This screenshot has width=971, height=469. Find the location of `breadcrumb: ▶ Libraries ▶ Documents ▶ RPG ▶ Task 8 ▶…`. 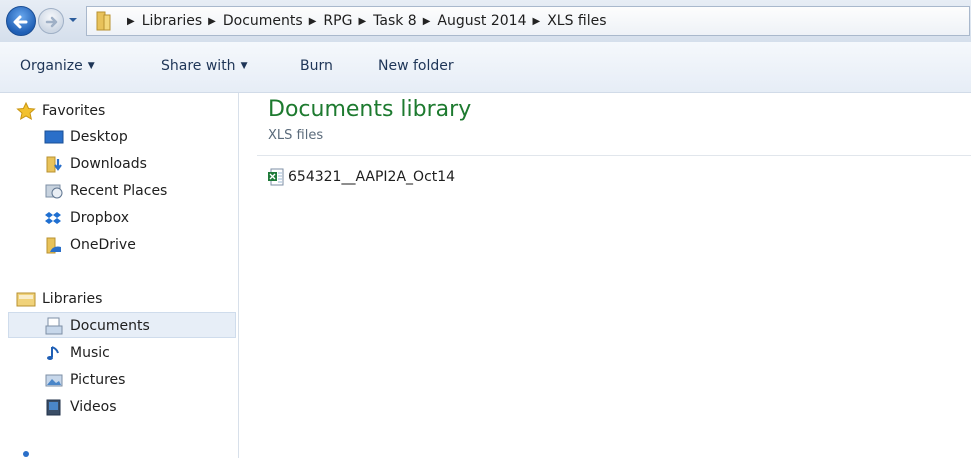

breadcrumb: ▶ Libraries ▶ Documents ▶ RPG ▶ Task 8 ▶… is located at coordinates (364, 21).